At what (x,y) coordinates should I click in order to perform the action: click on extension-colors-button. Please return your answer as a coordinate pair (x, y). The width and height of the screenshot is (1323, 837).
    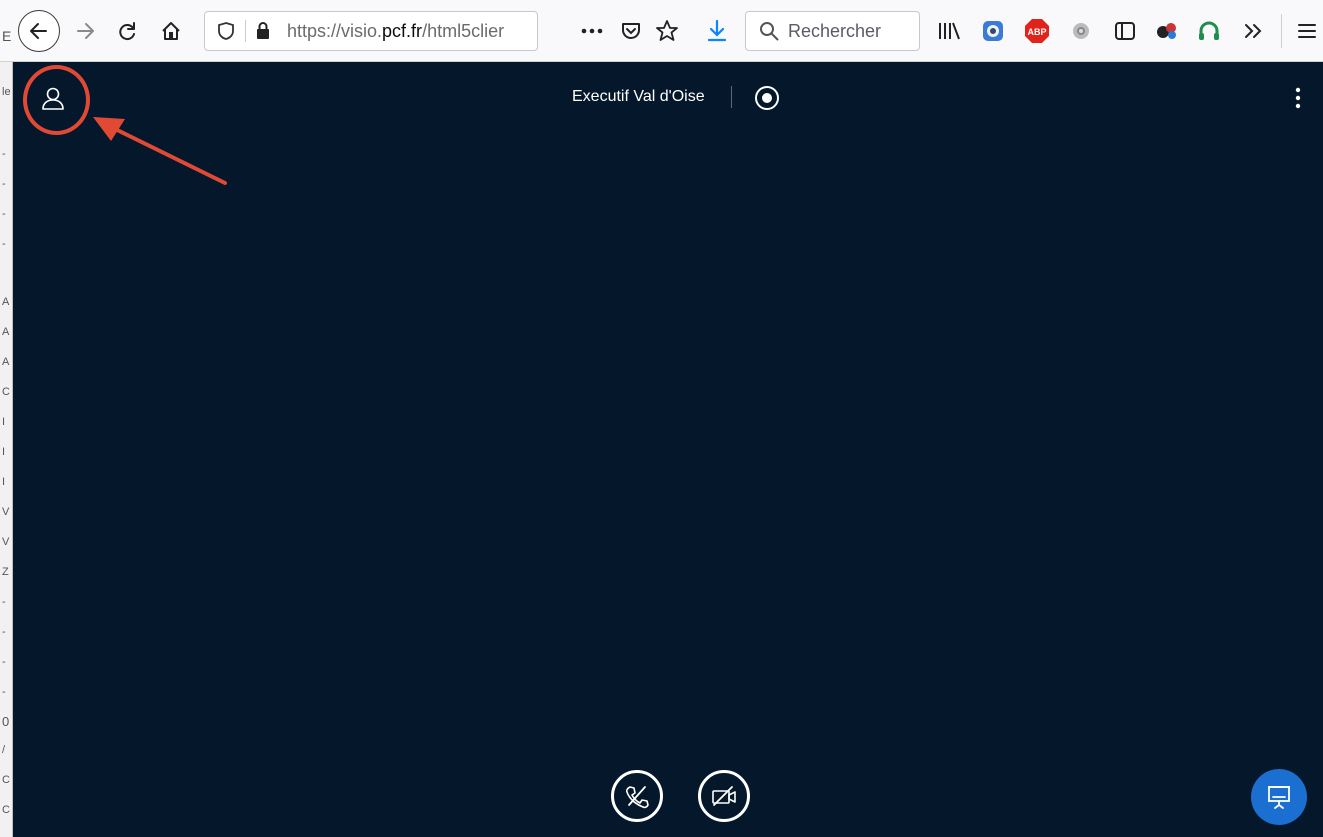
    Looking at the image, I should click on (1167, 31).